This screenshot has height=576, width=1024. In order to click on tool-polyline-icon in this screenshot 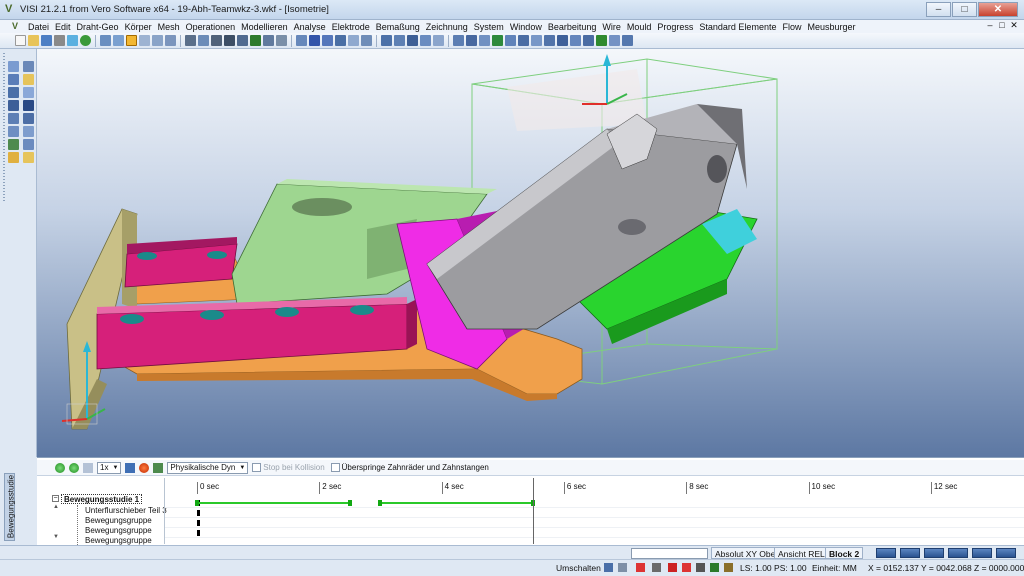, I will do `click(28, 92)`.